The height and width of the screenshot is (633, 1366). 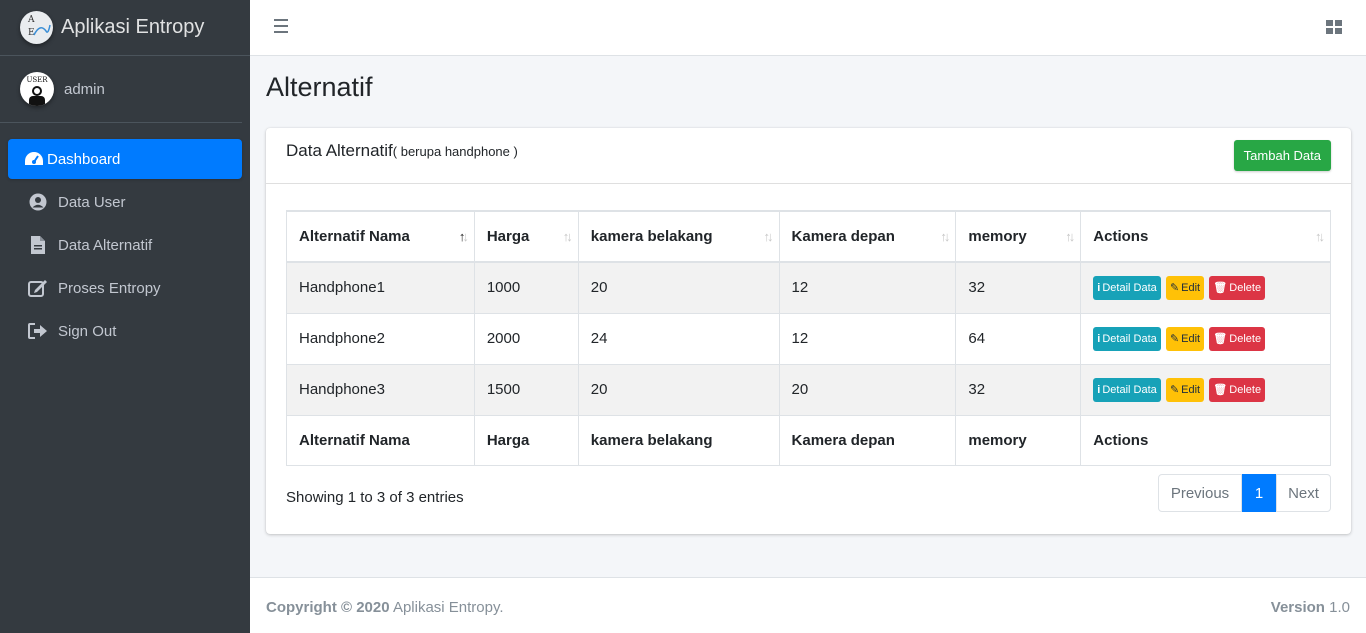 I want to click on cell-harga: 1500, so click(x=526, y=389).